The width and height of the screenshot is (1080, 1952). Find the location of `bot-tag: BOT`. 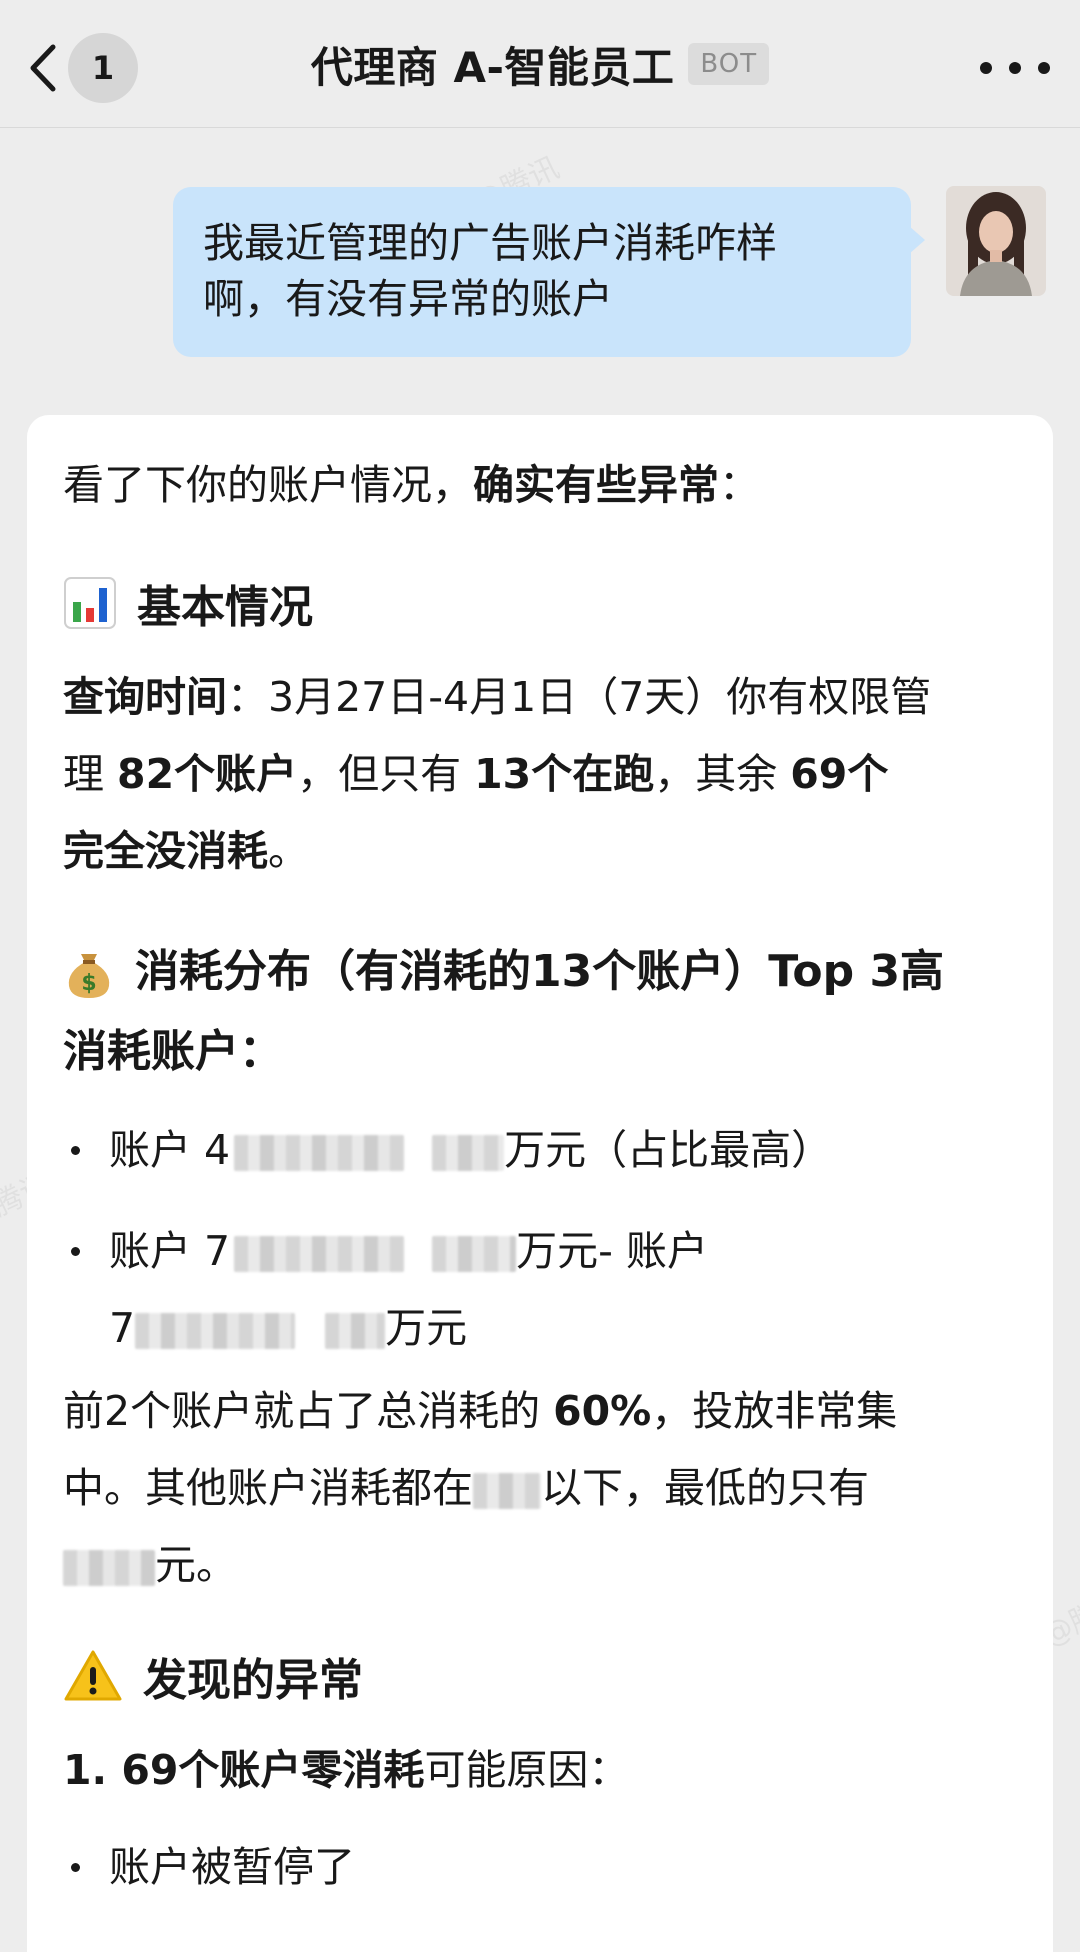

bot-tag: BOT is located at coordinates (729, 64).